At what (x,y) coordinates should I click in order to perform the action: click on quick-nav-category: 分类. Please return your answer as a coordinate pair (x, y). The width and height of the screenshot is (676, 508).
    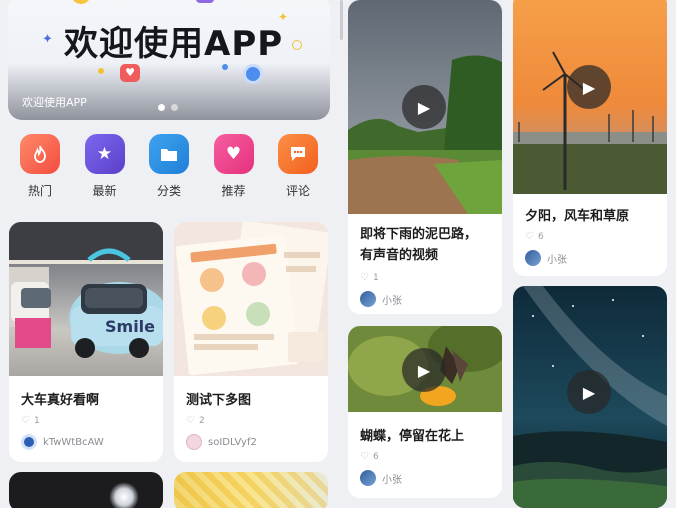
    Looking at the image, I should click on (169, 166).